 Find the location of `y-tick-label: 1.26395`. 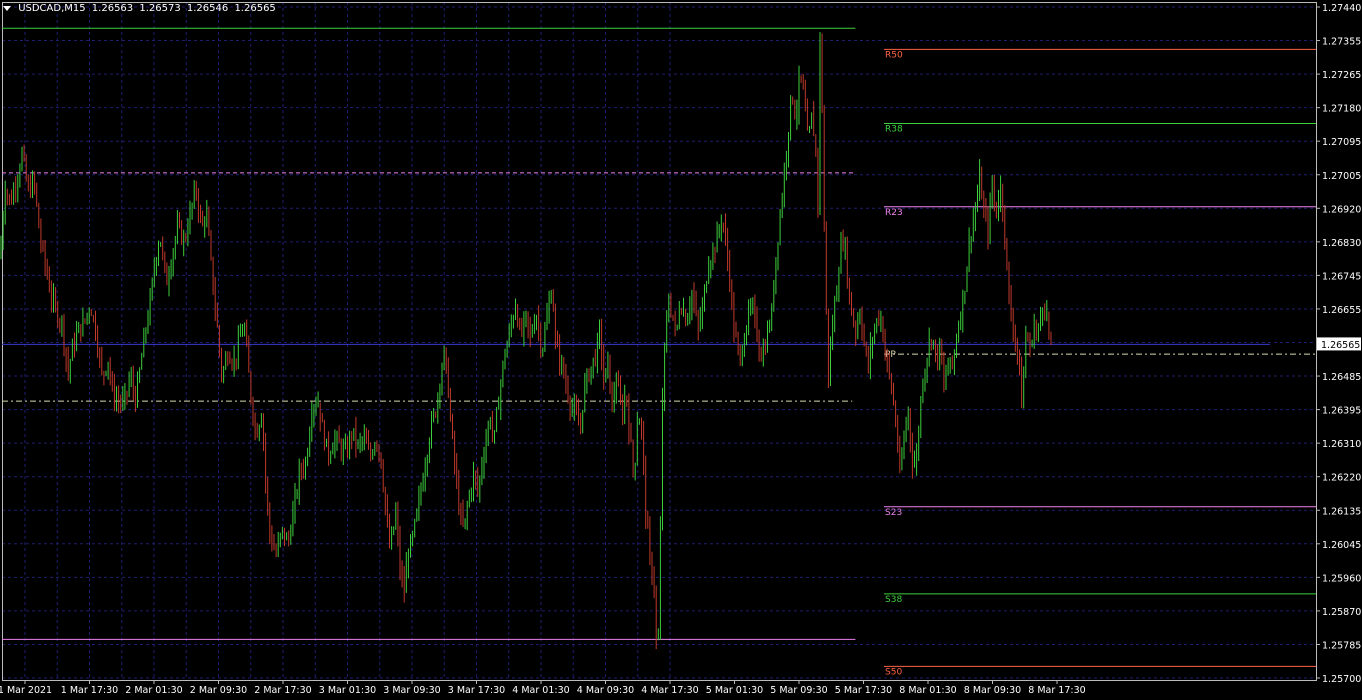

y-tick-label: 1.26395 is located at coordinates (1341, 411).